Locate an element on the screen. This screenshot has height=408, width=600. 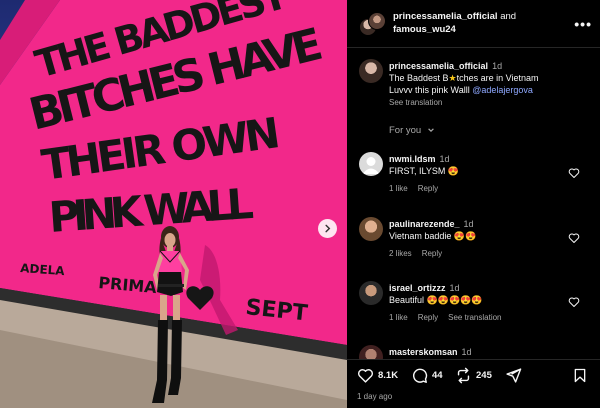
collab-avatars is located at coordinates (372, 25).